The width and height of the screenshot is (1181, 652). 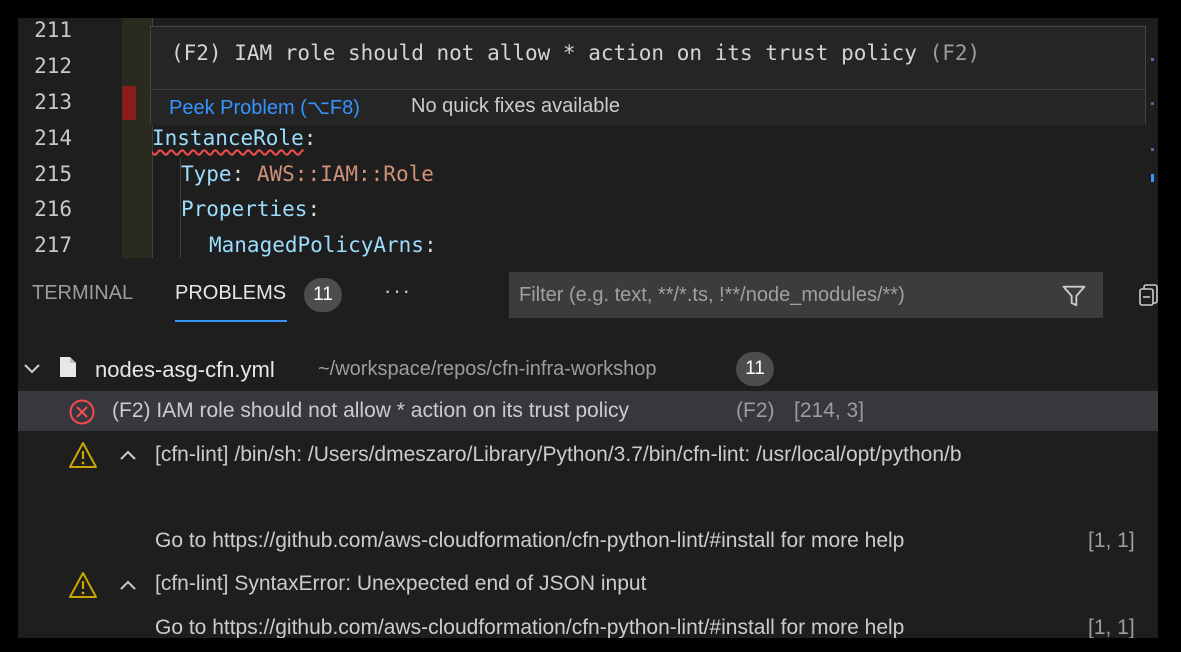 I want to click on hover-error-code: (F2), so click(x=955, y=53).